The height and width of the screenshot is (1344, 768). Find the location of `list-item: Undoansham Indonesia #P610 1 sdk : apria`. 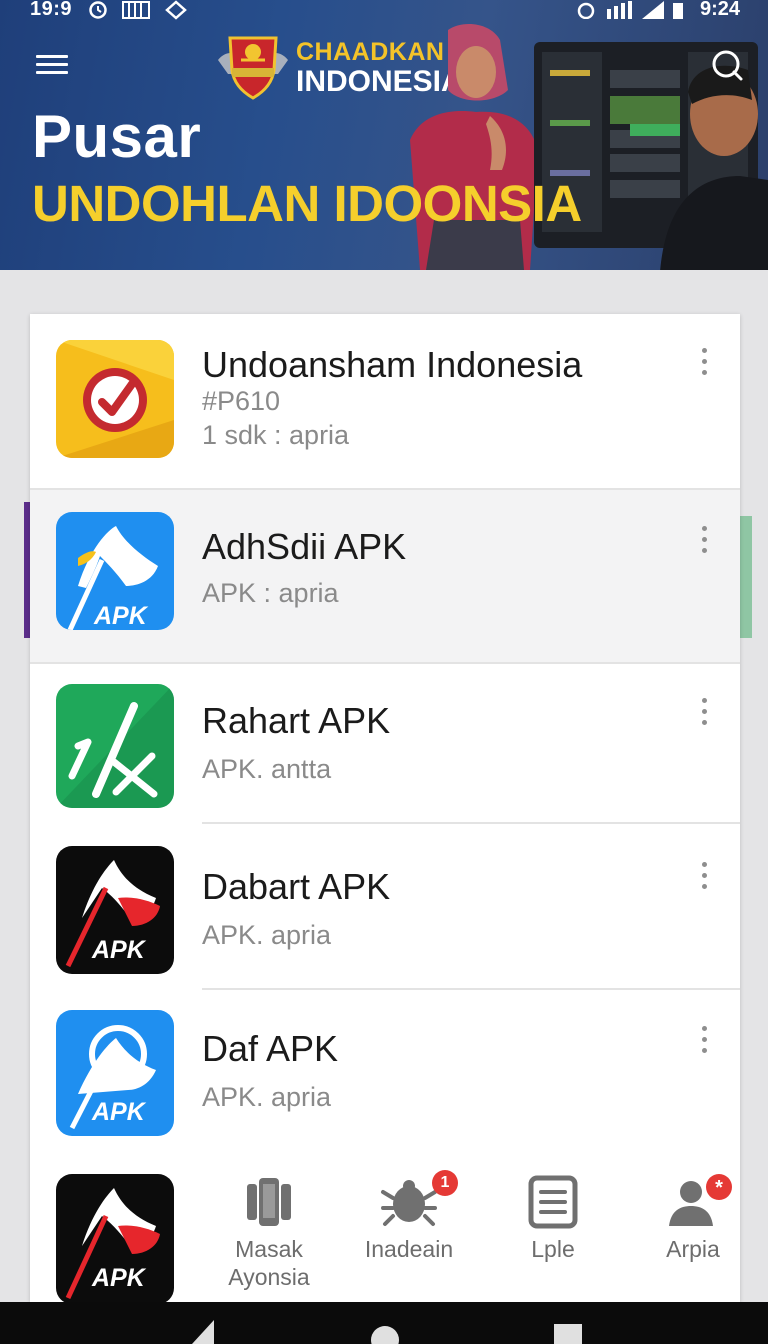

list-item: Undoansham Indonesia #P610 1 sdk : apria is located at coordinates (385, 401).